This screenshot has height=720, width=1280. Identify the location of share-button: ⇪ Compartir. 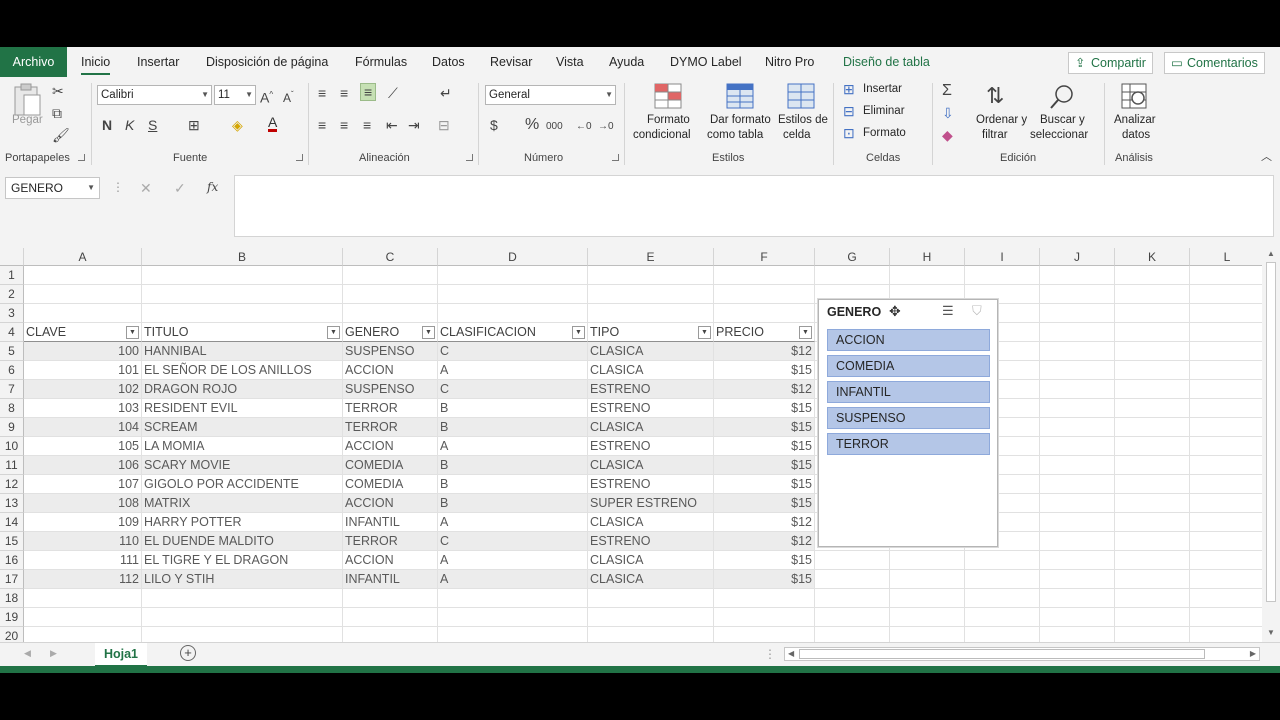
(1110, 63).